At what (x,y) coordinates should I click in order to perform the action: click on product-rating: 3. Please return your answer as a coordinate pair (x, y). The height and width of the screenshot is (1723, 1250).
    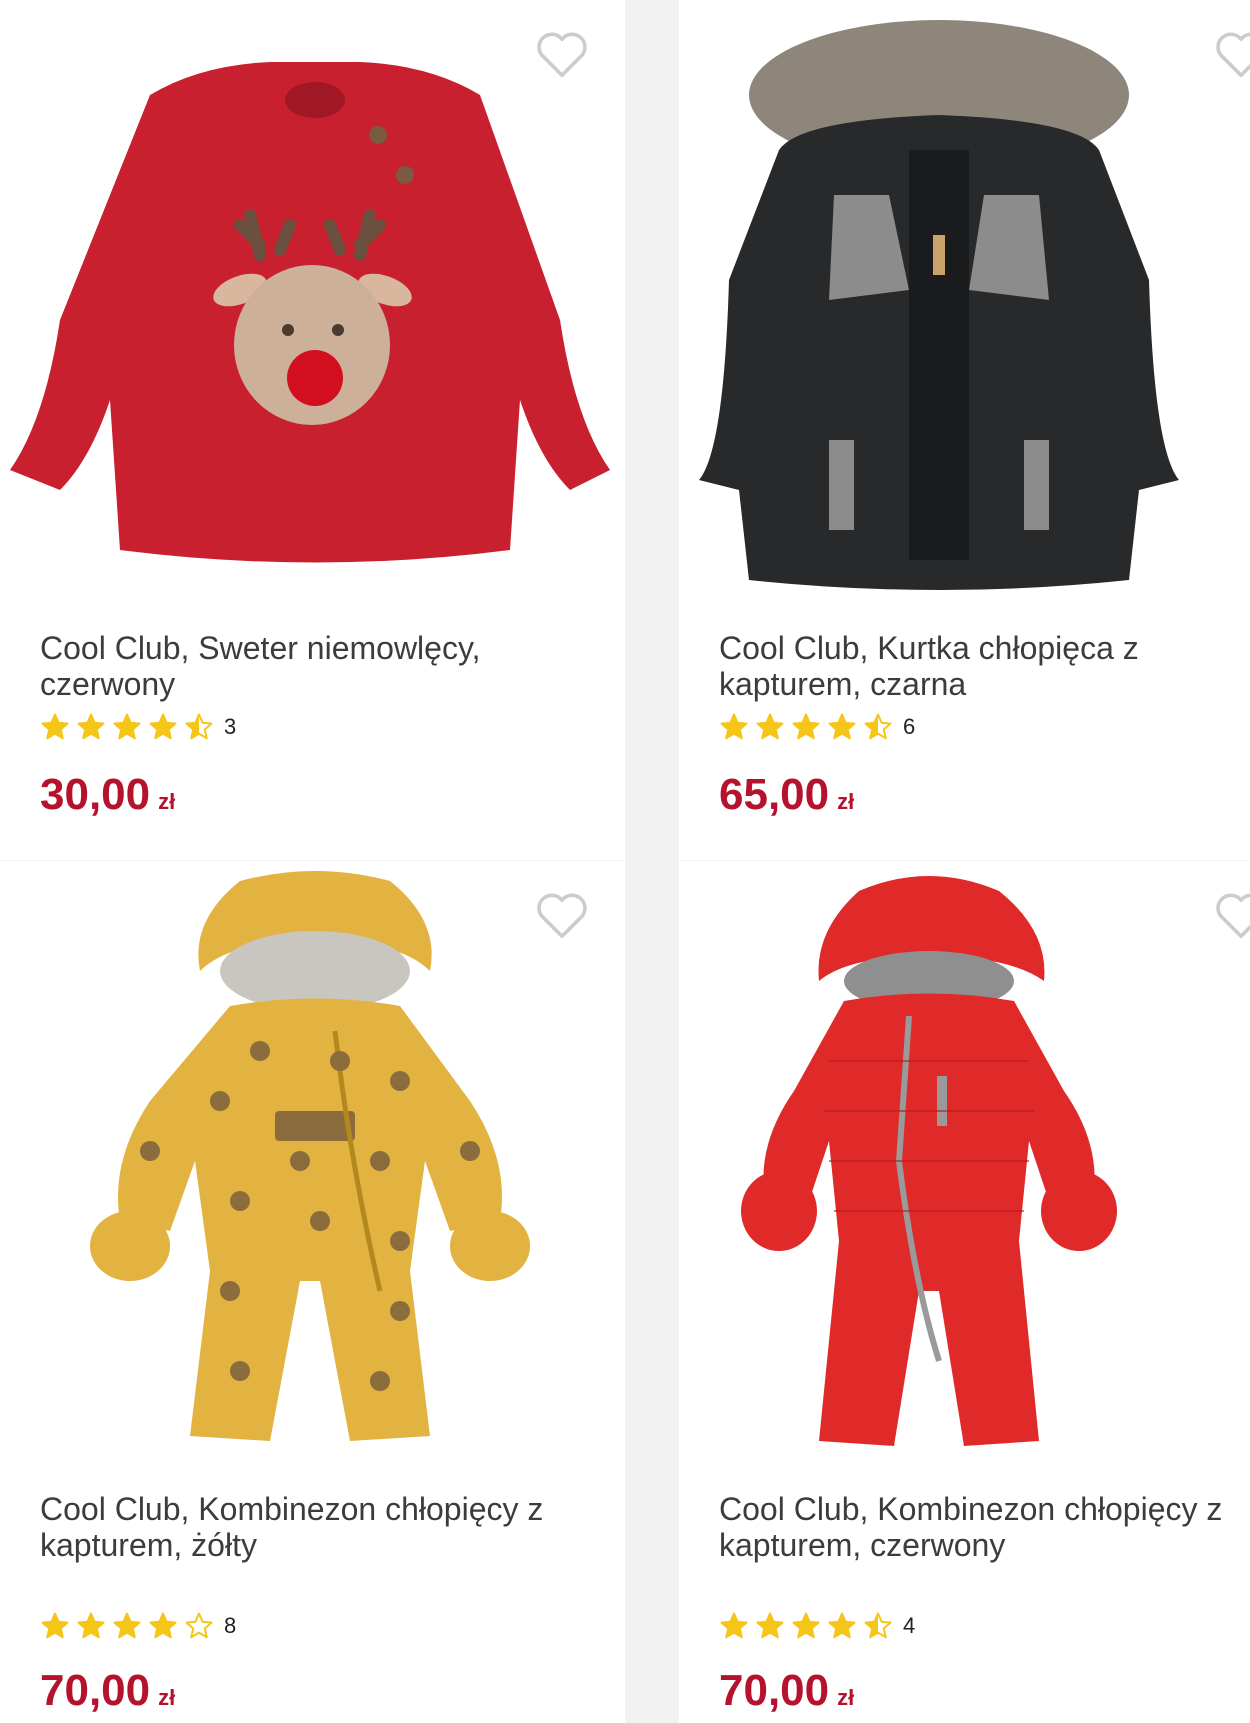
    Looking at the image, I should click on (138, 727).